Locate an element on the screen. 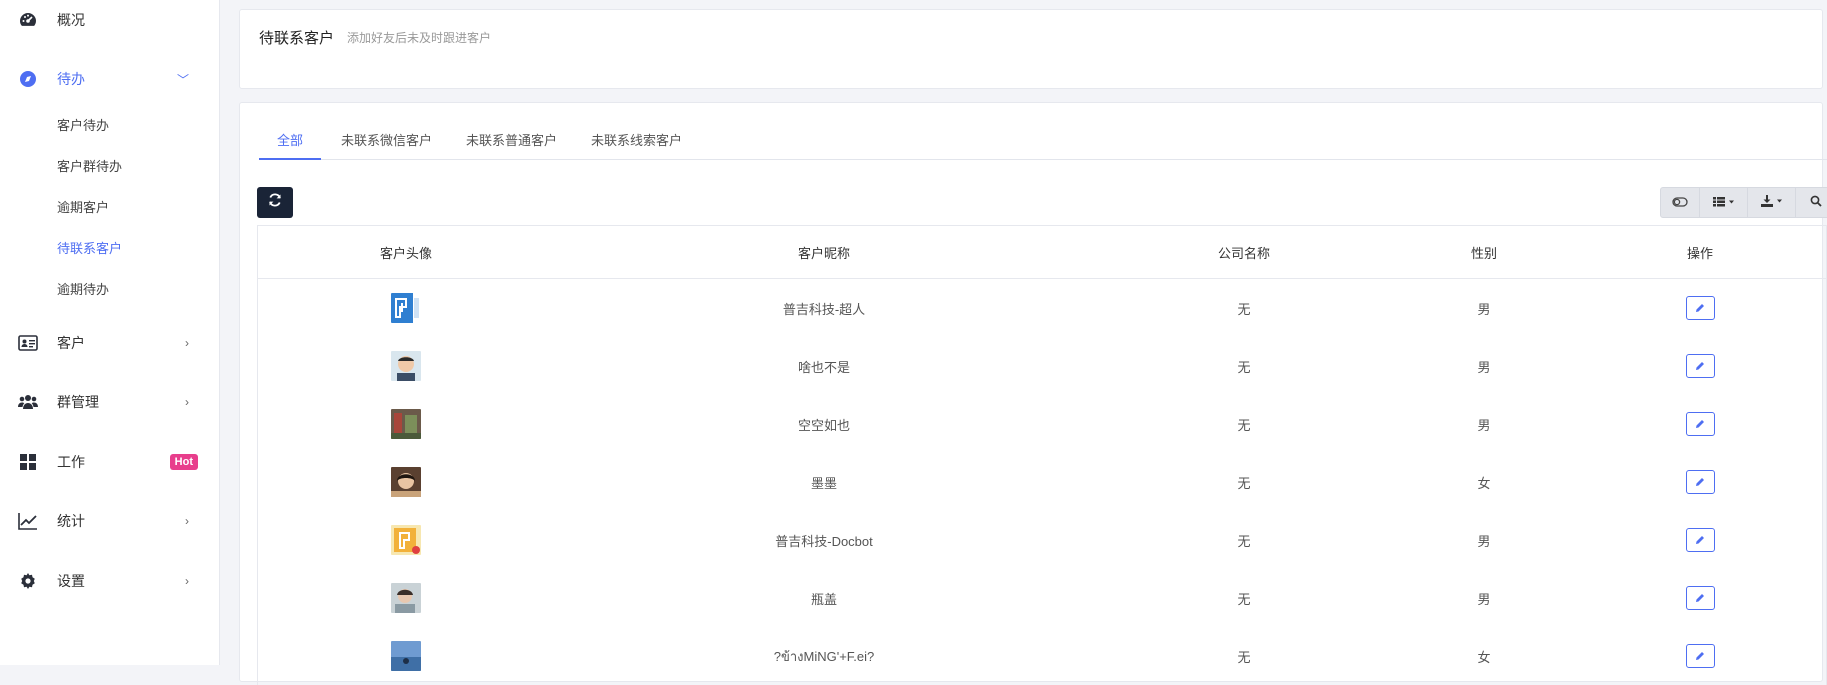 This screenshot has height=685, width=1827. refresh-icon is located at coordinates (275, 202).